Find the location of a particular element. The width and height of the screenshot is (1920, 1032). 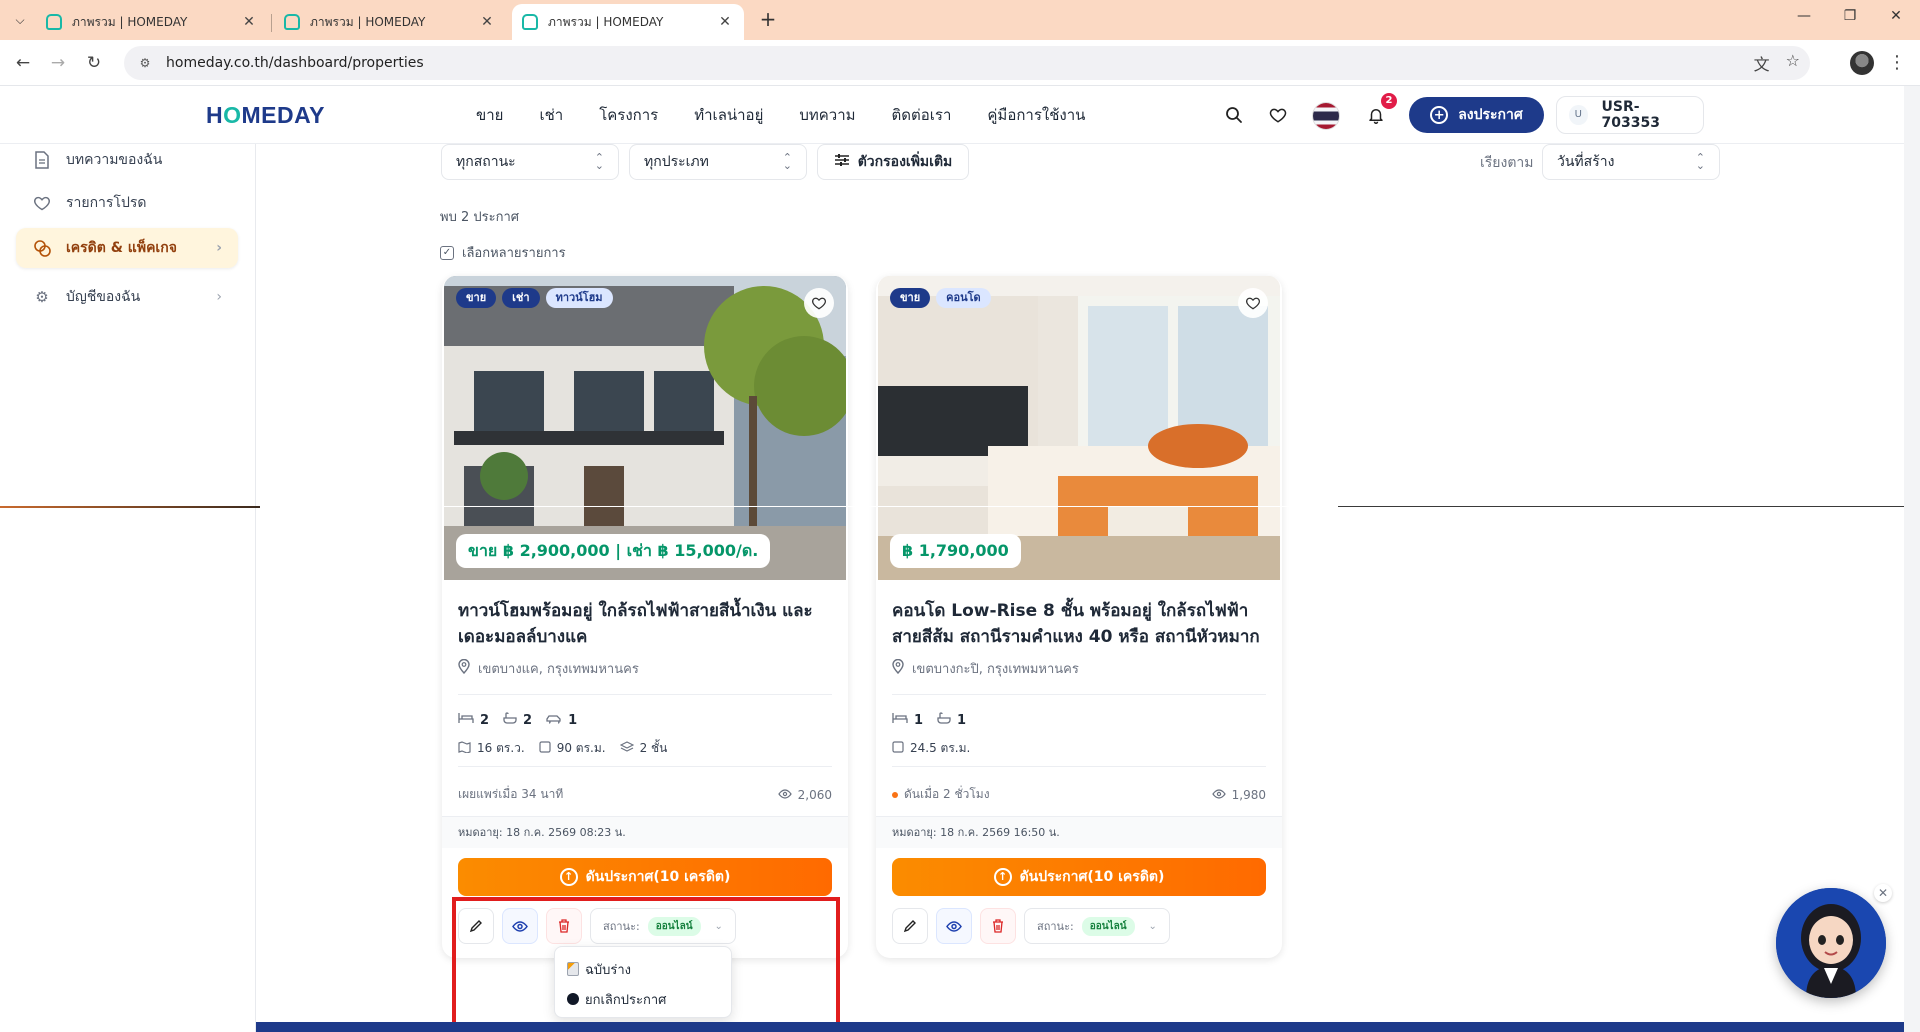

area-value: 90 ตร.ม. is located at coordinates (581, 748).